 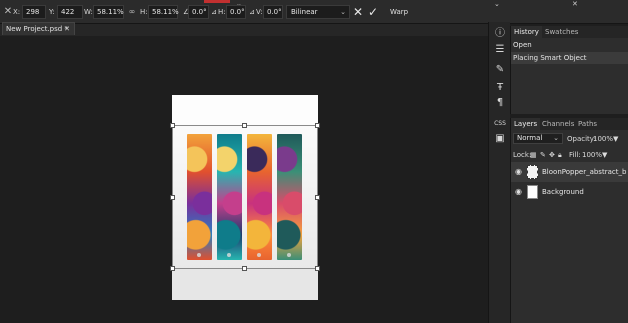 I want to click on layer-row: ◉ Background, so click(x=569, y=192).